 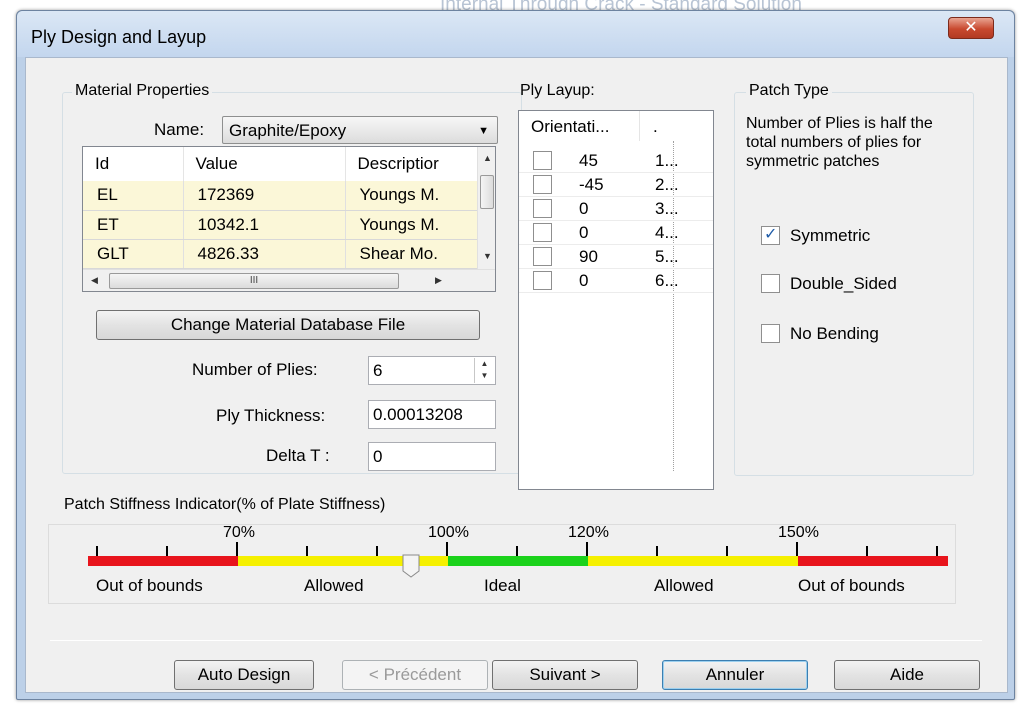 What do you see at coordinates (179, 129) in the screenshot?
I see `material-name-label: Name:` at bounding box center [179, 129].